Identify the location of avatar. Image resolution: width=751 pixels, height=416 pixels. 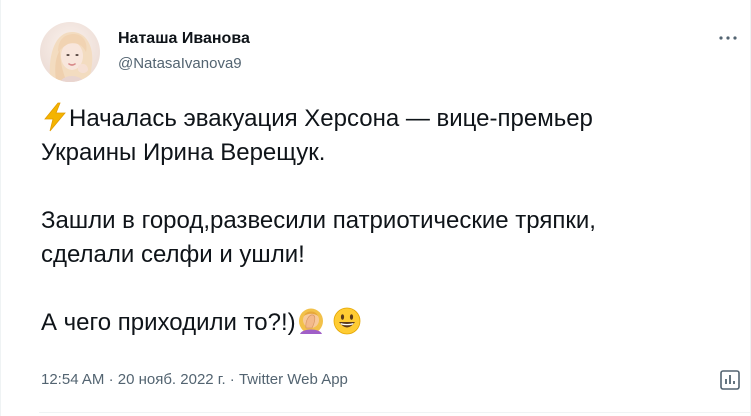
(70, 52).